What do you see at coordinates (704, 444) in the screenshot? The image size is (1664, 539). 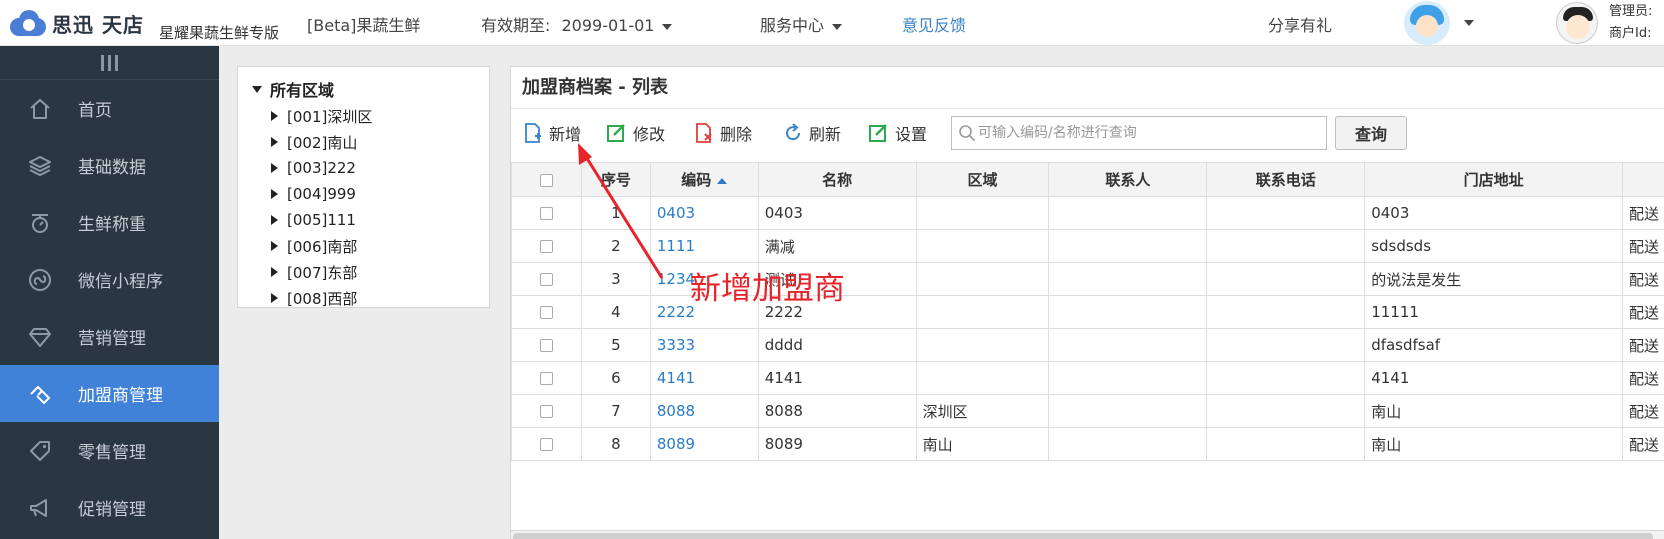 I see `cell-code: 8089` at bounding box center [704, 444].